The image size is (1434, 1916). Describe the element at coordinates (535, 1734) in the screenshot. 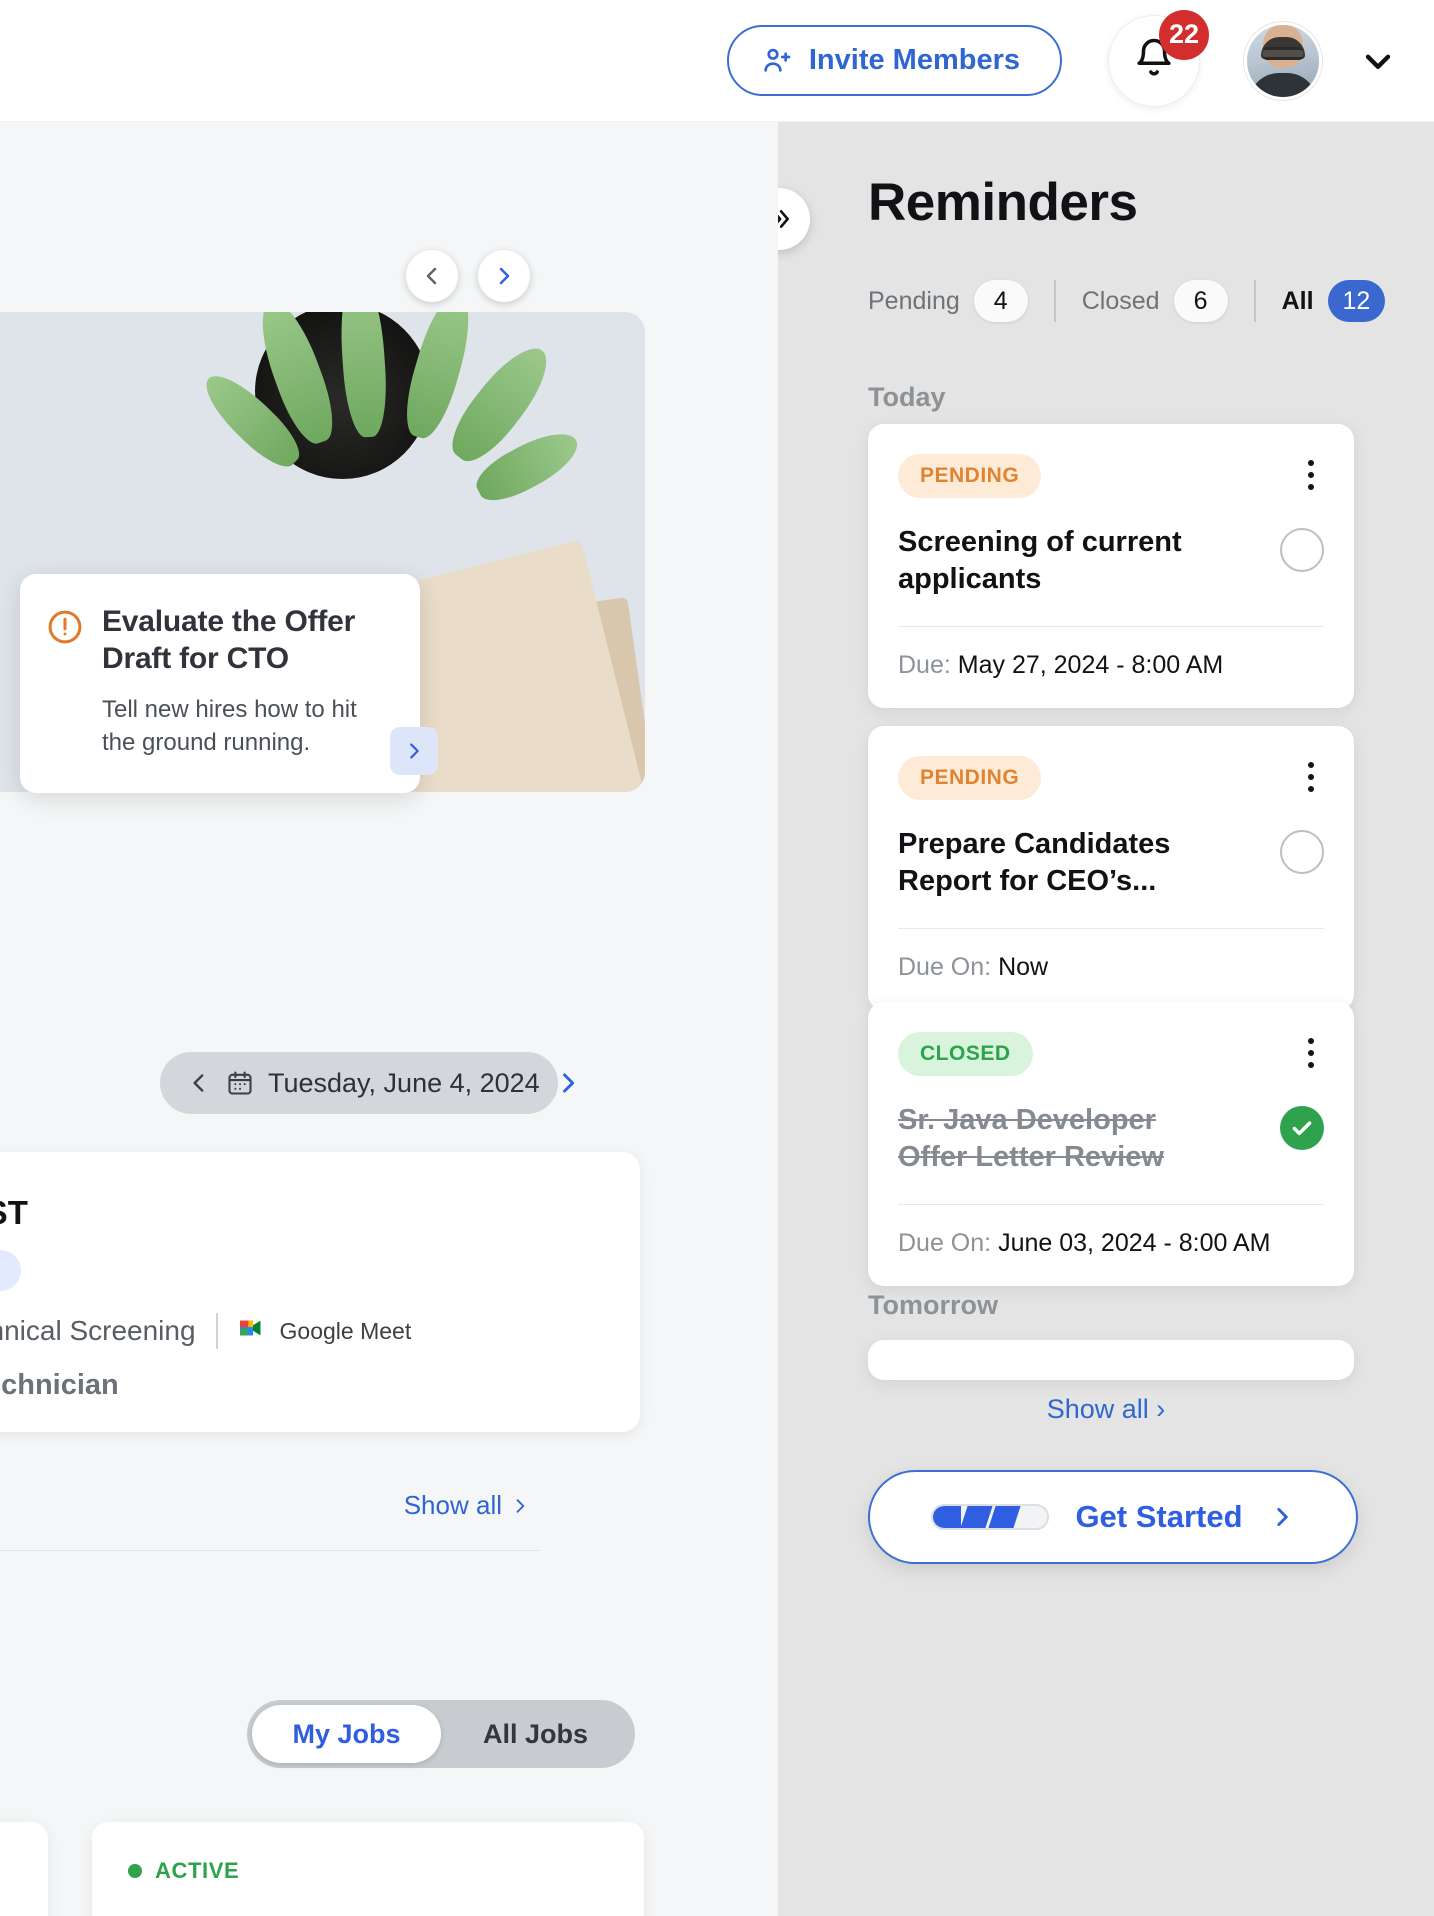

I see `tab-all-jobs: All Jobs` at that location.